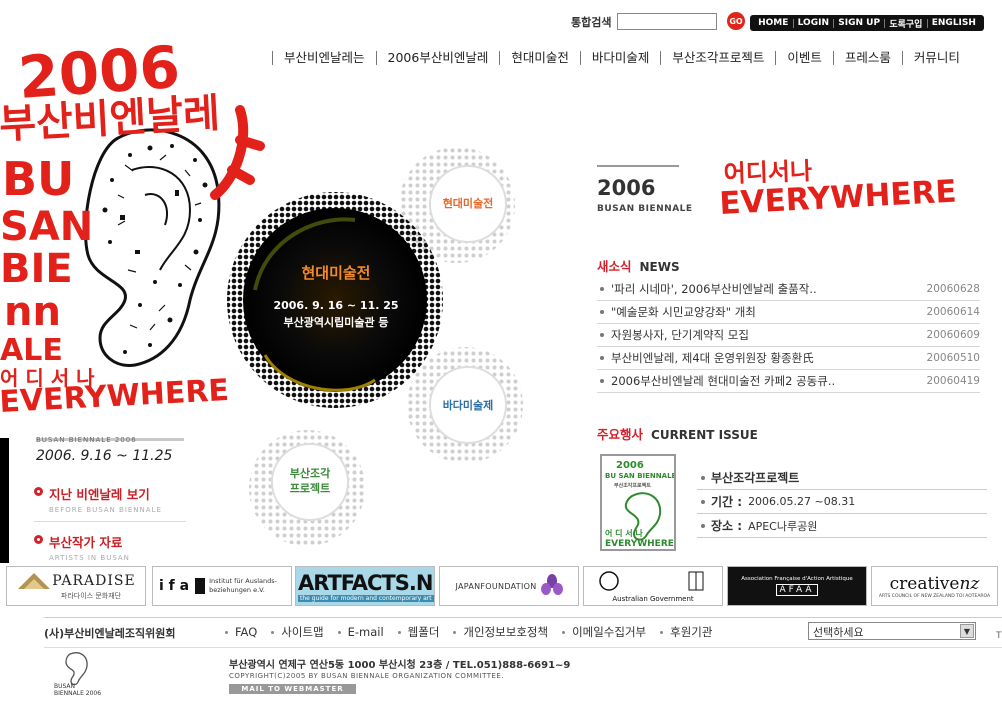 The image size is (1002, 711). What do you see at coordinates (936, 58) in the screenshot?
I see `nav-community: 커뮤니티` at bounding box center [936, 58].